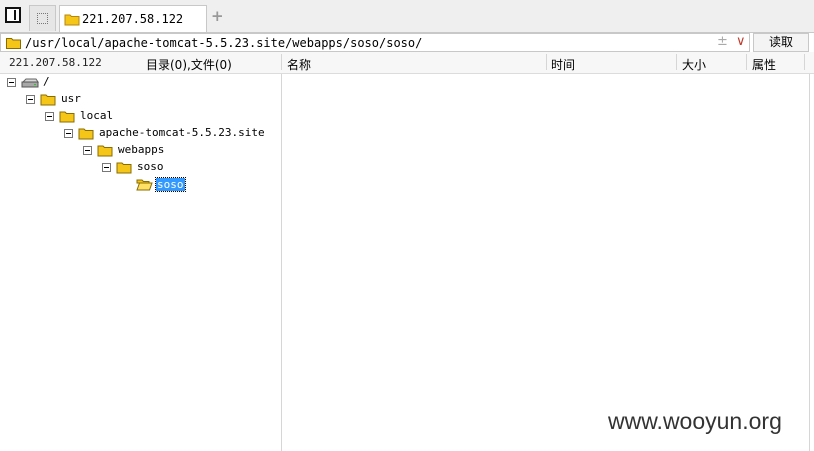 The width and height of the screenshot is (814, 451). Describe the element at coordinates (563, 64) in the screenshot. I see `column-time: 时间` at that location.